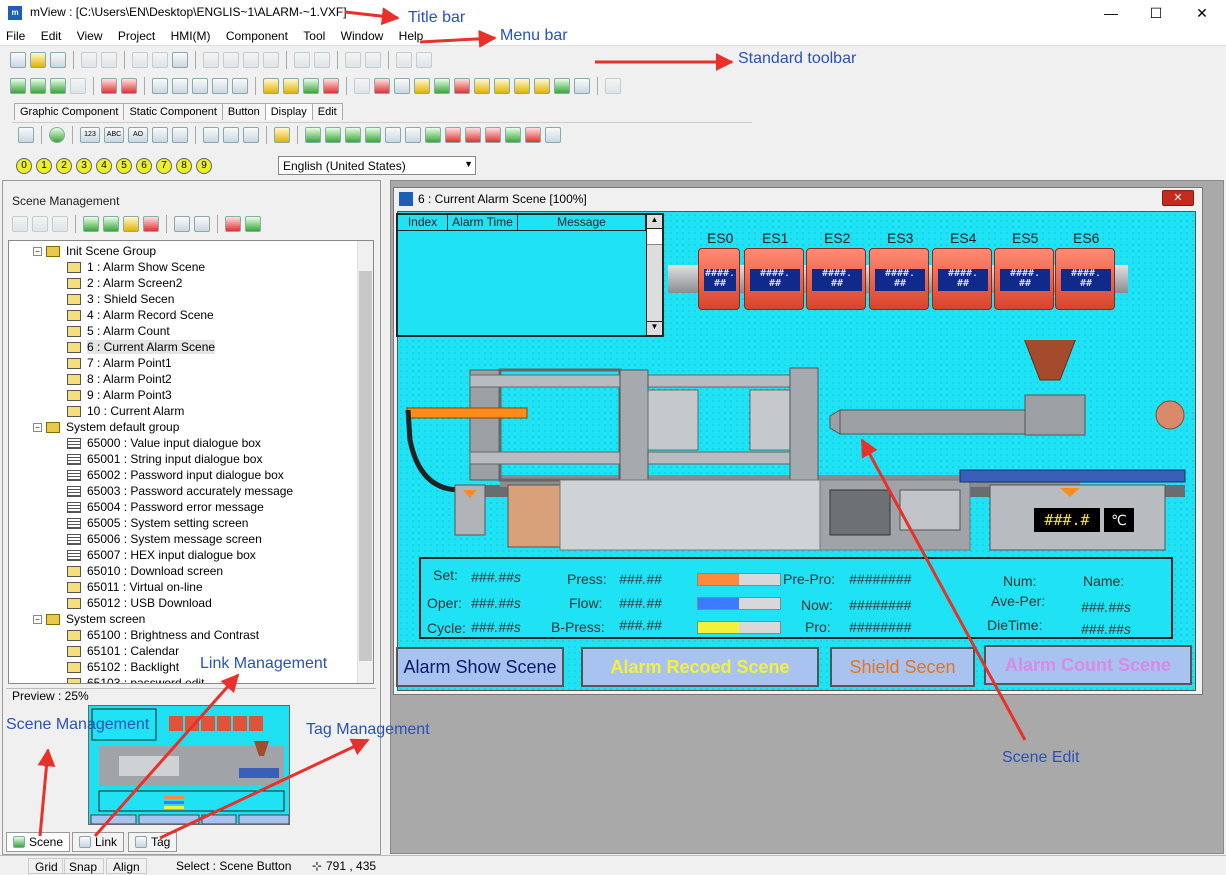  Describe the element at coordinates (372, 16) in the screenshot. I see `title-bar-arrow` at that location.